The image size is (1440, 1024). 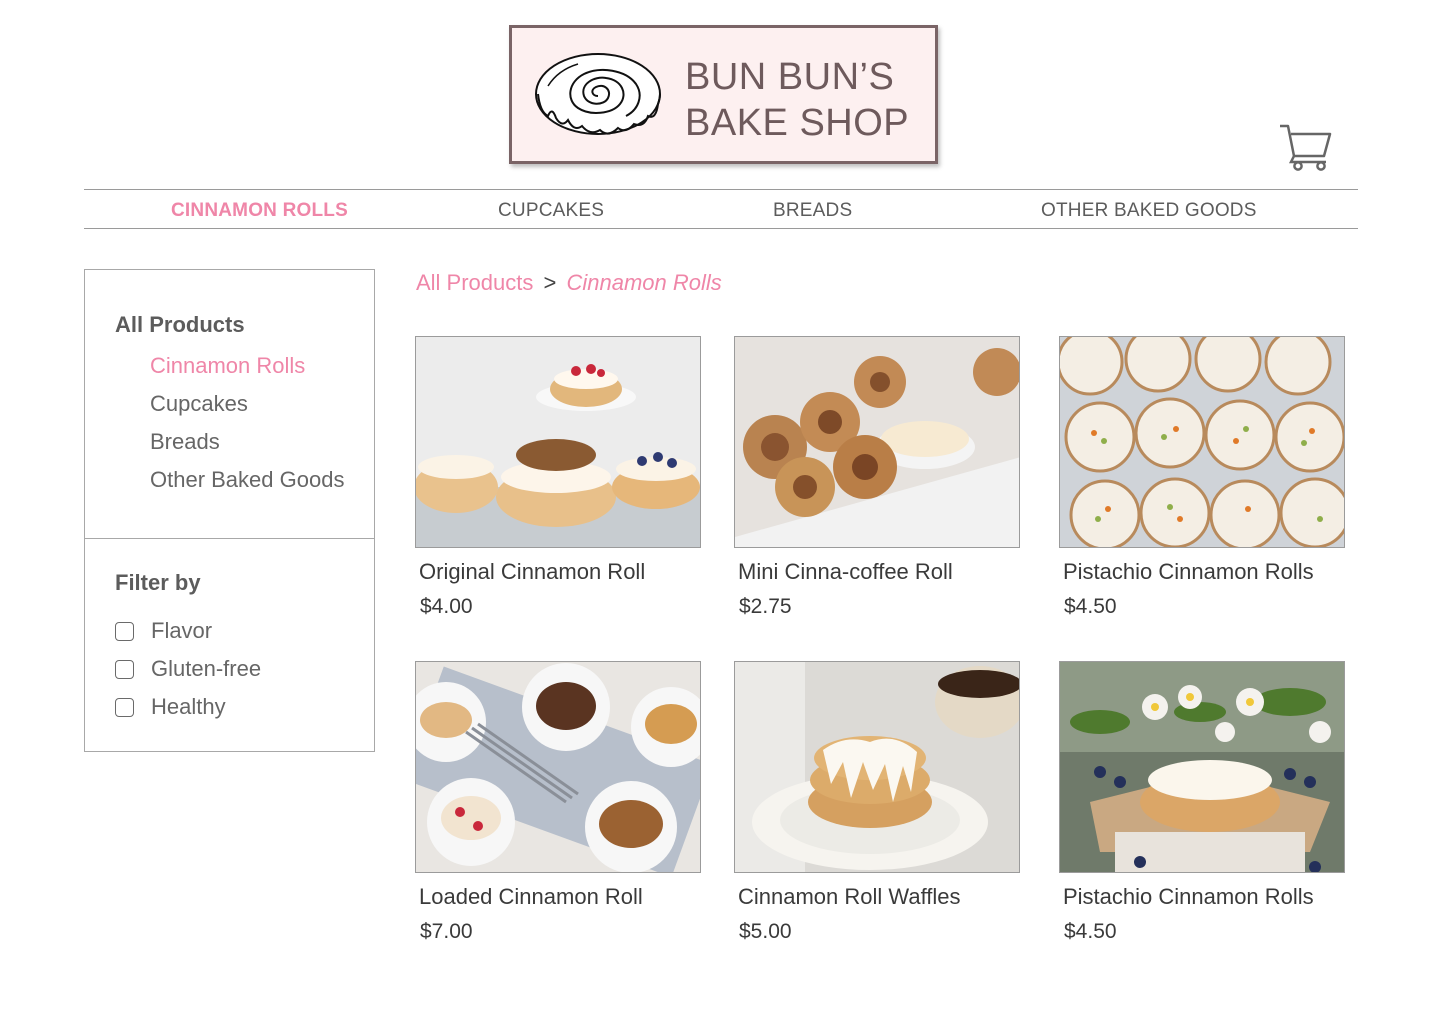 What do you see at coordinates (551, 211) in the screenshot?
I see `nav-item-cupcakes: CUPCAKES` at bounding box center [551, 211].